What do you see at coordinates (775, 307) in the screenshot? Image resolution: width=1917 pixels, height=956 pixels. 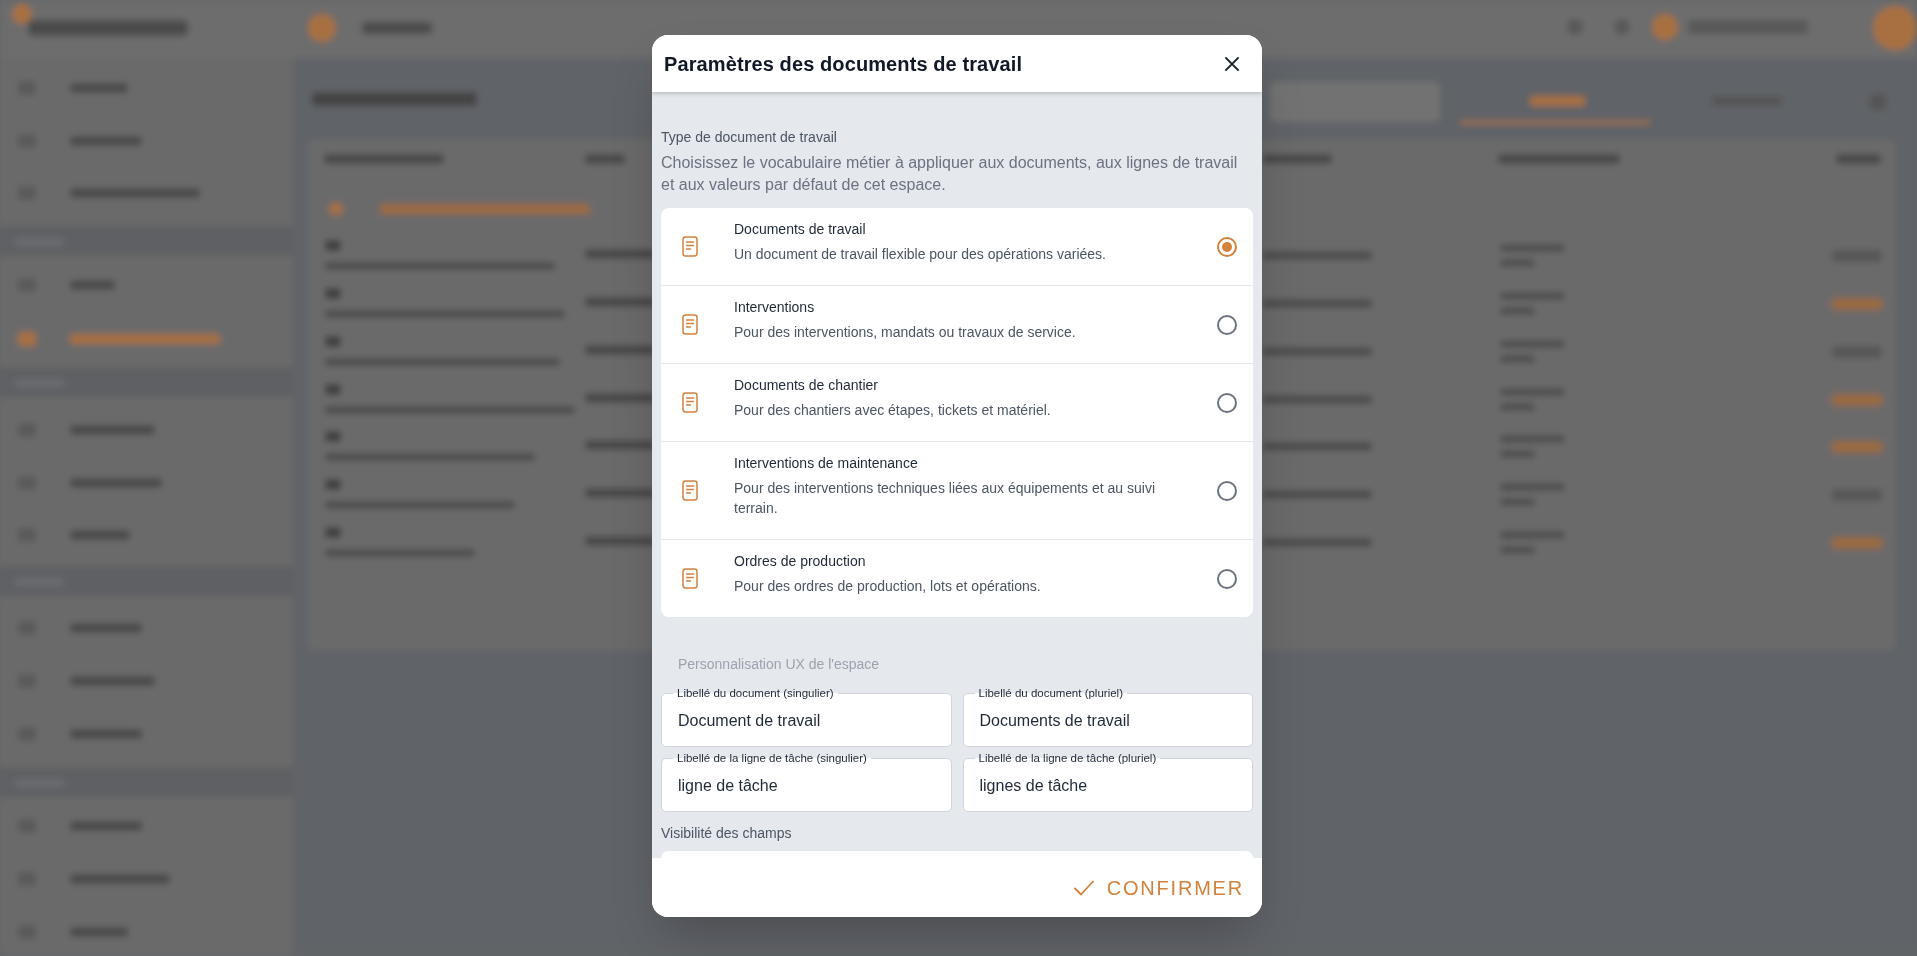 I see `option-title: Interventions` at bounding box center [775, 307].